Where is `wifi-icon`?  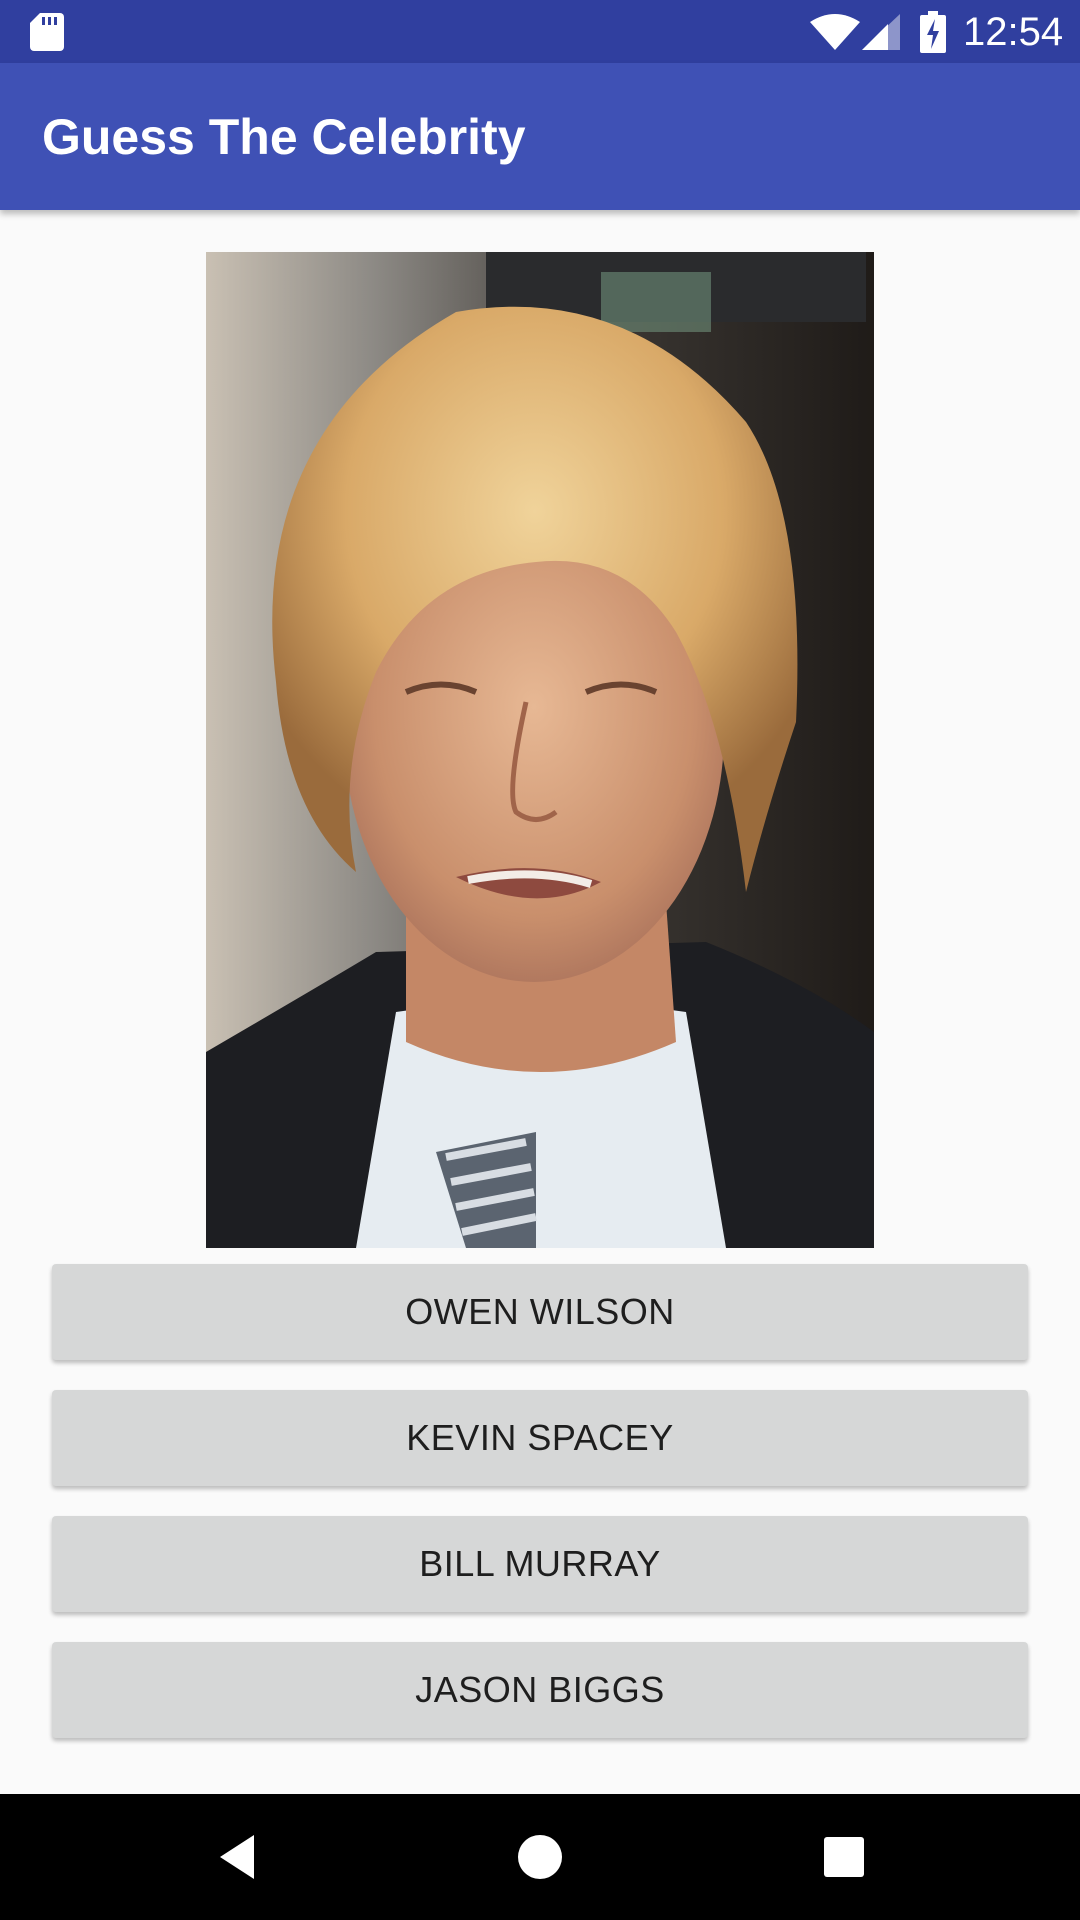
wifi-icon is located at coordinates (835, 32).